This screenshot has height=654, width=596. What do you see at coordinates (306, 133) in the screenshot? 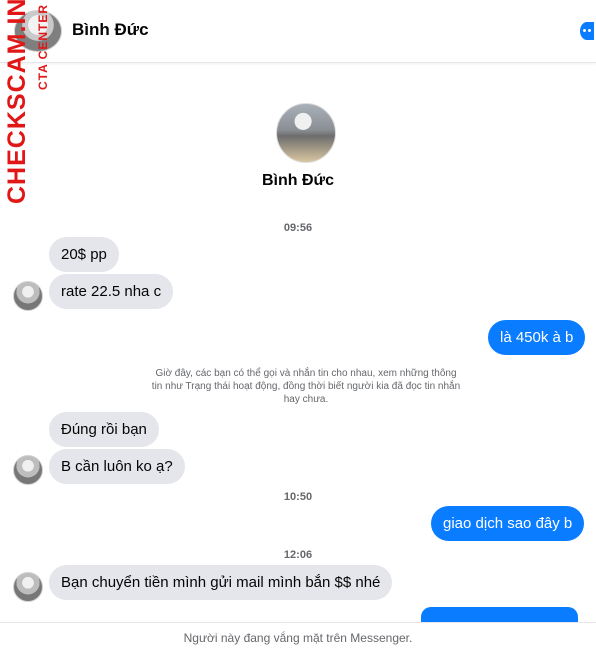
I see `profile-avatar` at bounding box center [306, 133].